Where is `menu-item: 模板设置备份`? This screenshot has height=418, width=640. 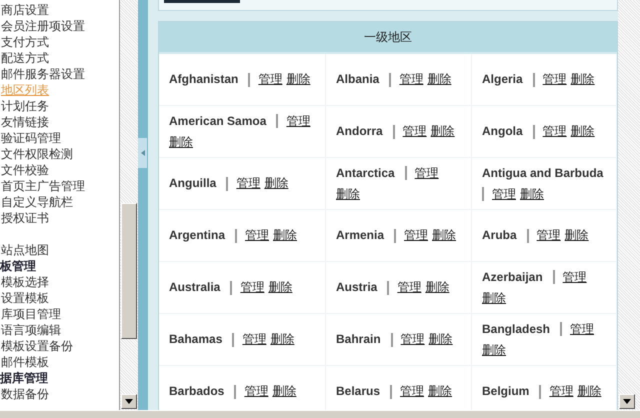 menu-item: 模板设置备份 is located at coordinates (36, 346).